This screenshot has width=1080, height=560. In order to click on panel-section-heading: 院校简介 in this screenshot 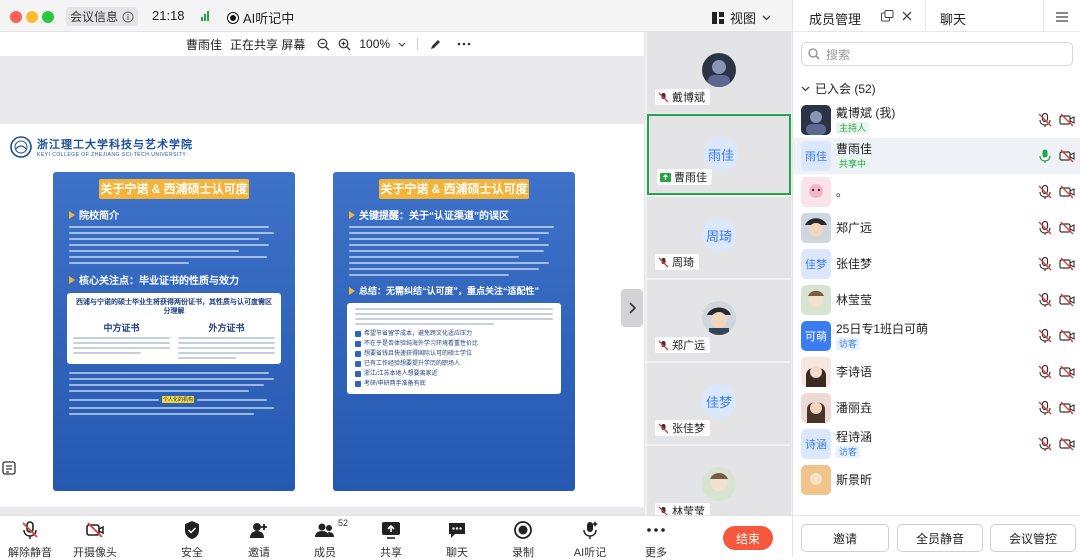, I will do `click(182, 214)`.